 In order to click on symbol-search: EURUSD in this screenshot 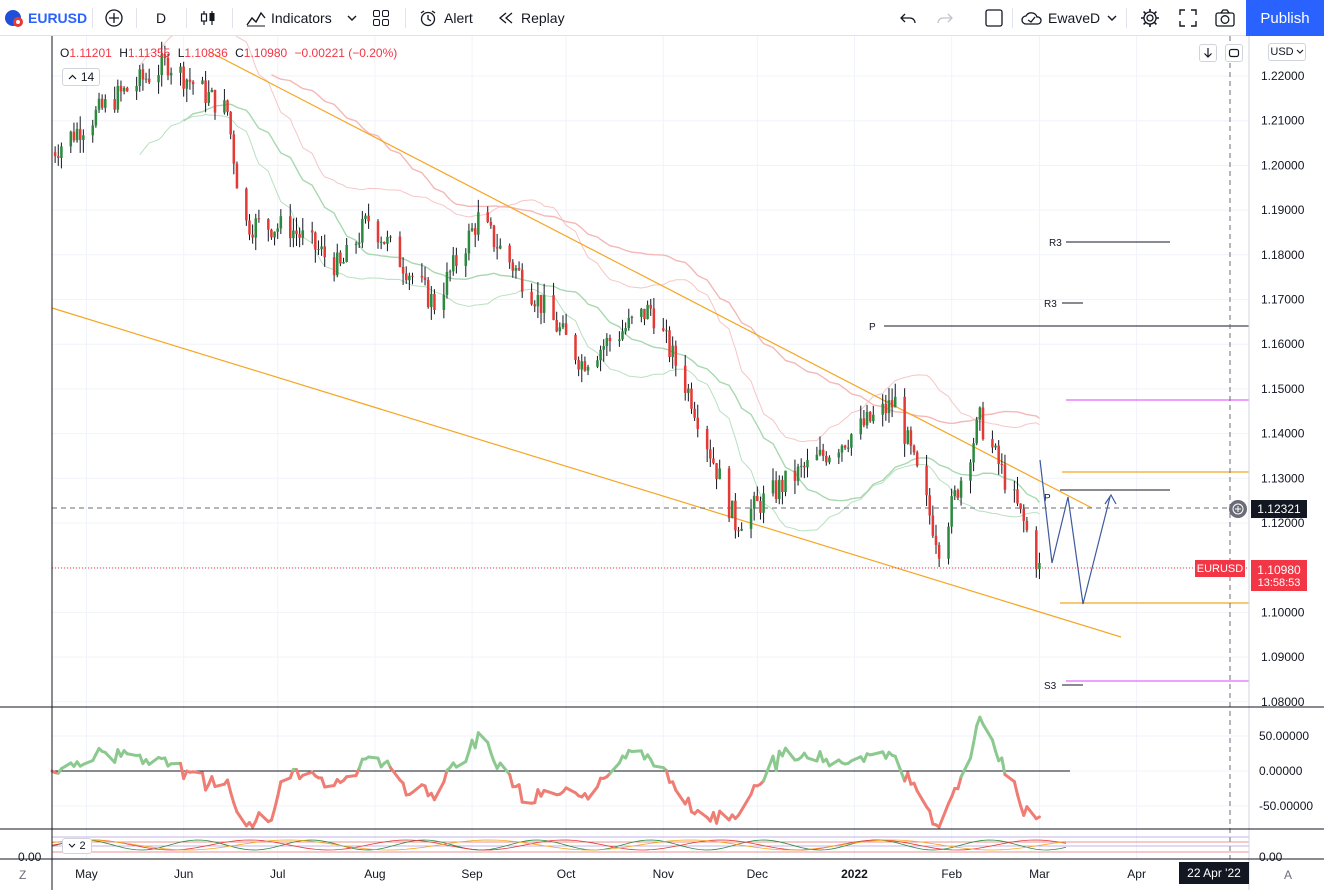, I will do `click(45, 18)`.